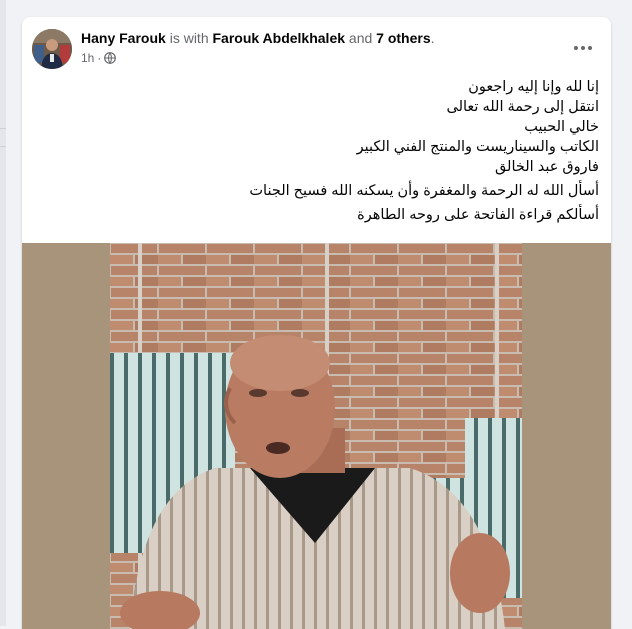  I want to click on post-text-line: خالي الحبيب, so click(561, 127).